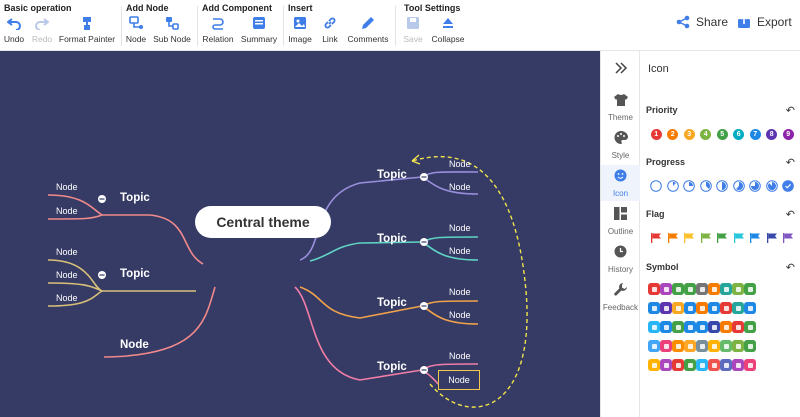 The image size is (800, 417). I want to click on priority-1-icon: 1, so click(656, 134).